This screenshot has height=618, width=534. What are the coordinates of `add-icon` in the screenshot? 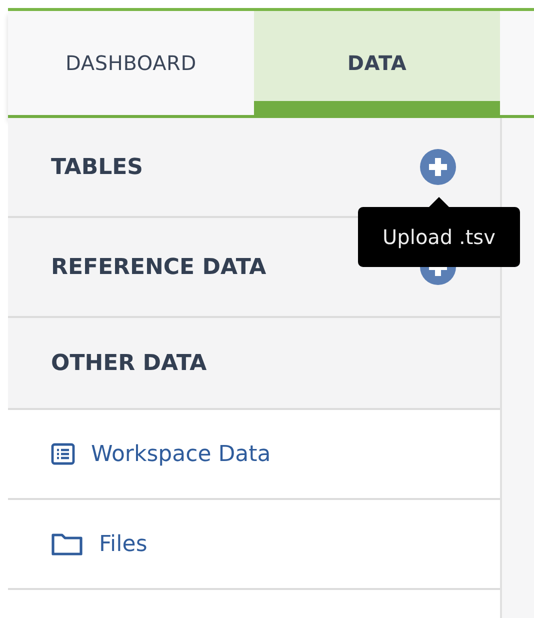 It's located at (438, 167).